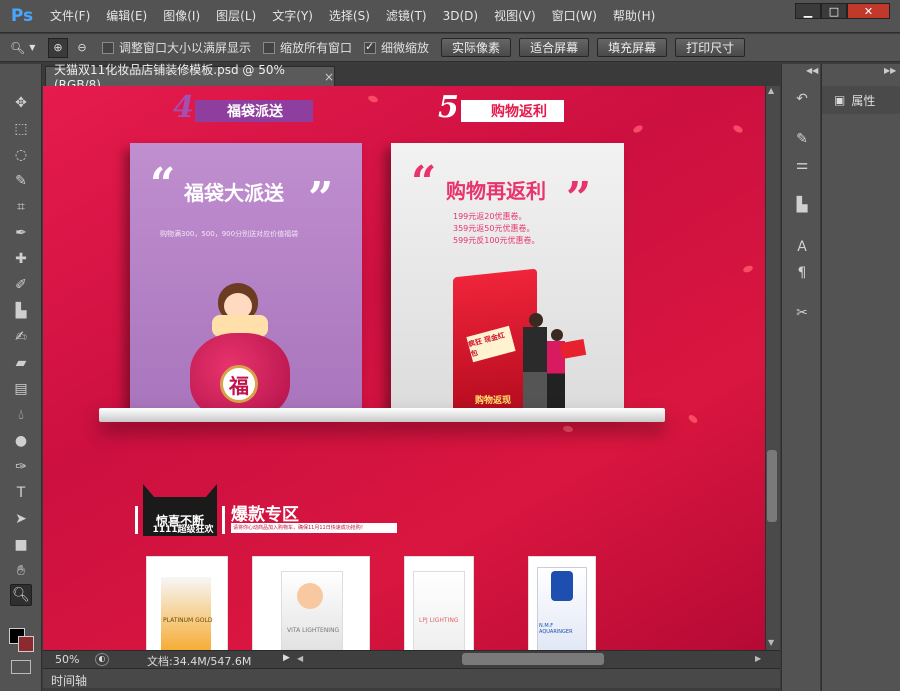  Describe the element at coordinates (229, 234) in the screenshot. I see `card1-subtitle: 购物满300，500，900分别送对应价值福袋` at that location.